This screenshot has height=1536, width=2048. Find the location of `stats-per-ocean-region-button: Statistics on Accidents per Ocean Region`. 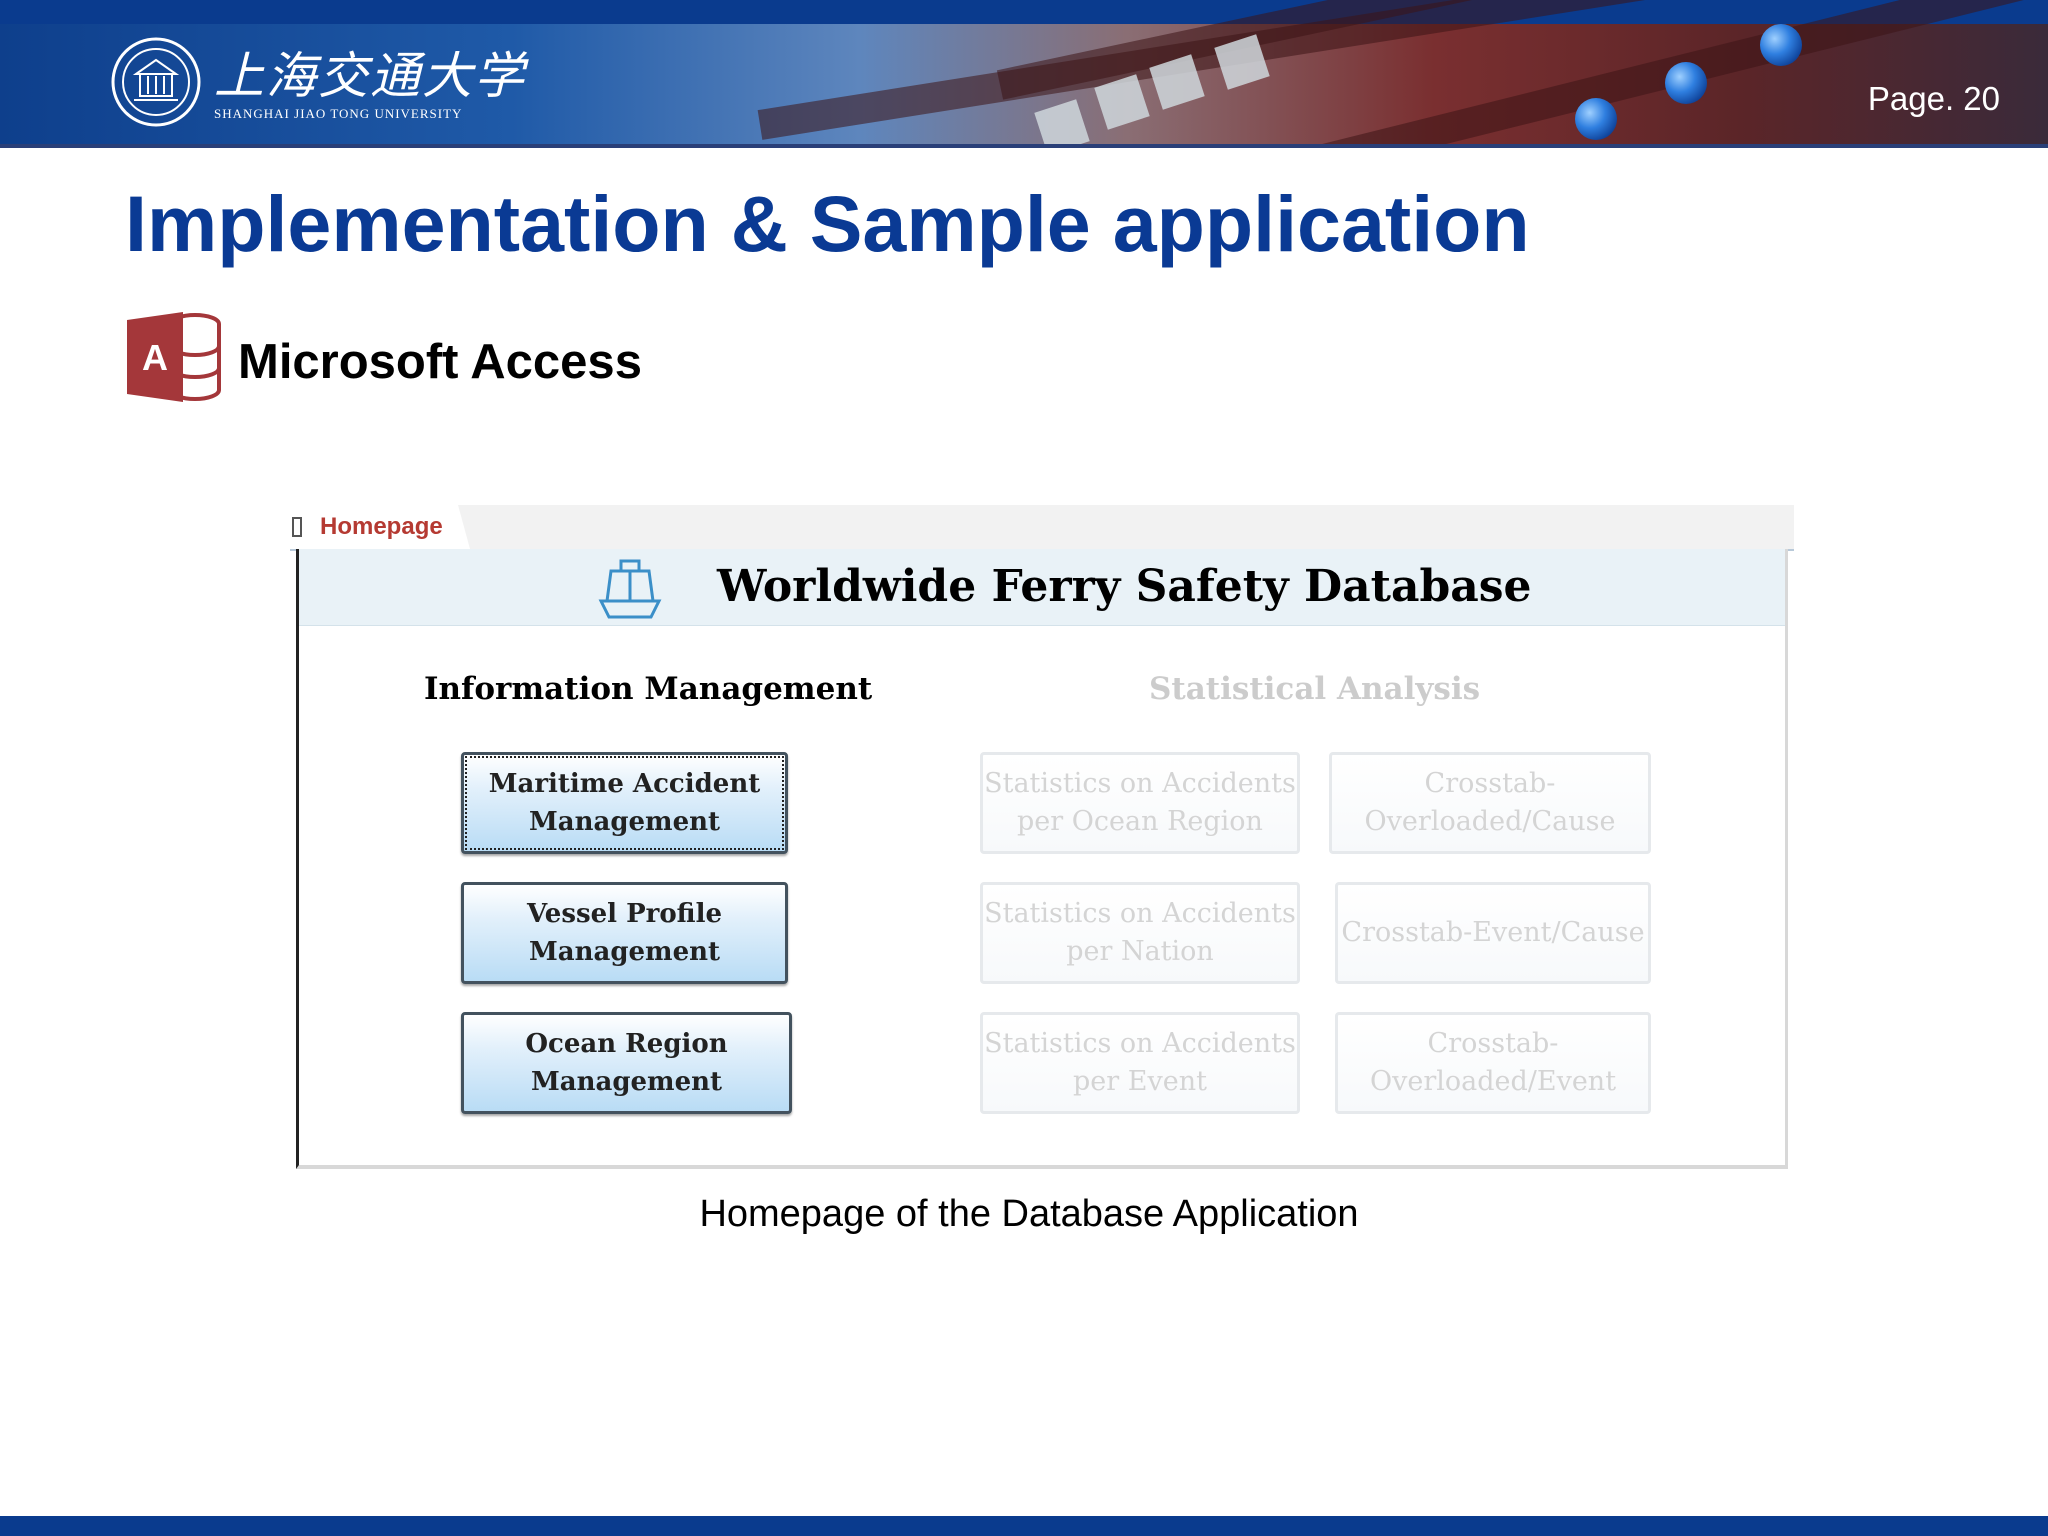

stats-per-ocean-region-button: Statistics on Accidents per Ocean Region is located at coordinates (1140, 803).